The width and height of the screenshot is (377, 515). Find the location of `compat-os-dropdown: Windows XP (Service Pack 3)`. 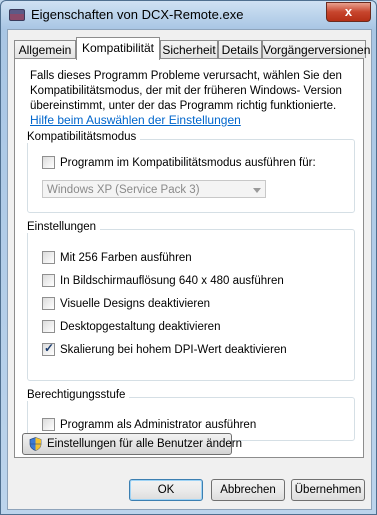

compat-os-dropdown: Windows XP (Service Pack 3) is located at coordinates (154, 189).